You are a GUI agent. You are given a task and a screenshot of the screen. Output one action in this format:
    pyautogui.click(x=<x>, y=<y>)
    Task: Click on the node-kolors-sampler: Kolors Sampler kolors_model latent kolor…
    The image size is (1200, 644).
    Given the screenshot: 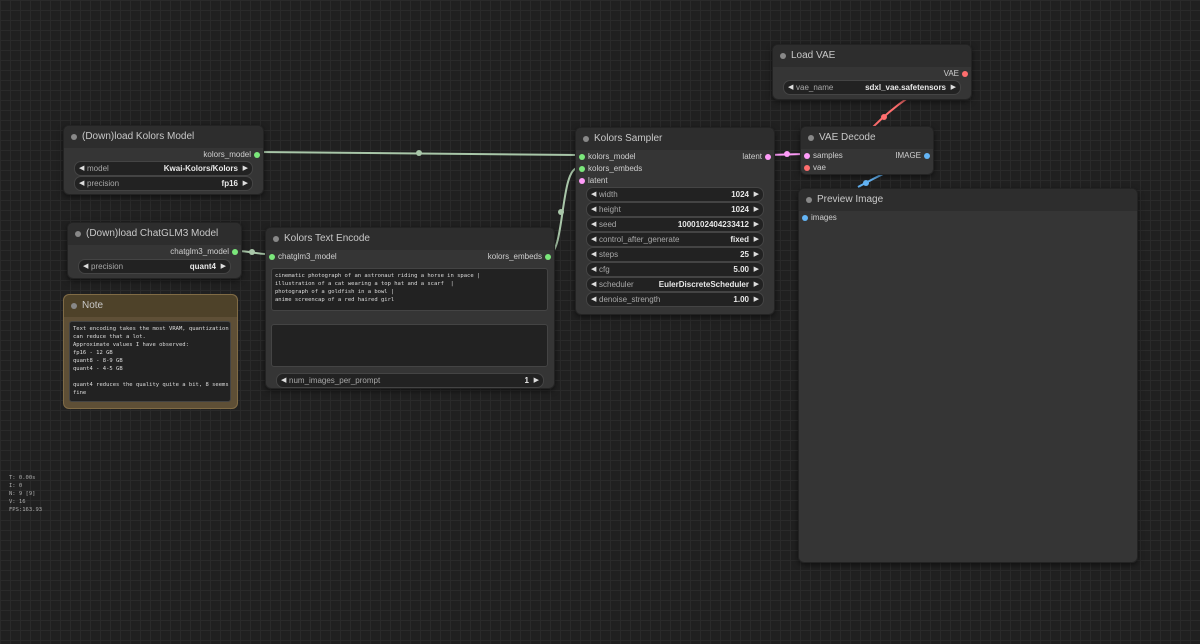 What is the action you would take?
    pyautogui.click(x=675, y=221)
    